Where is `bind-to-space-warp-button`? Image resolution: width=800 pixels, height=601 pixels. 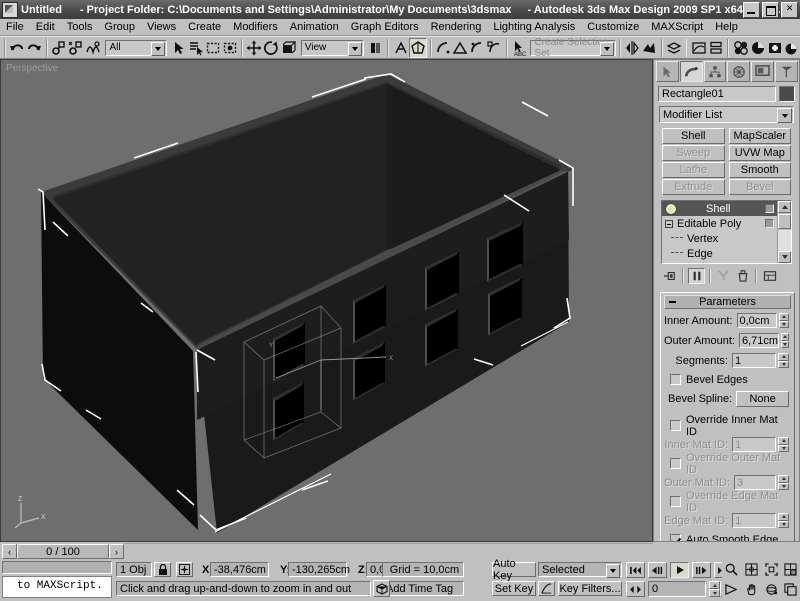
bind-to-space-warp-button is located at coordinates (93, 47).